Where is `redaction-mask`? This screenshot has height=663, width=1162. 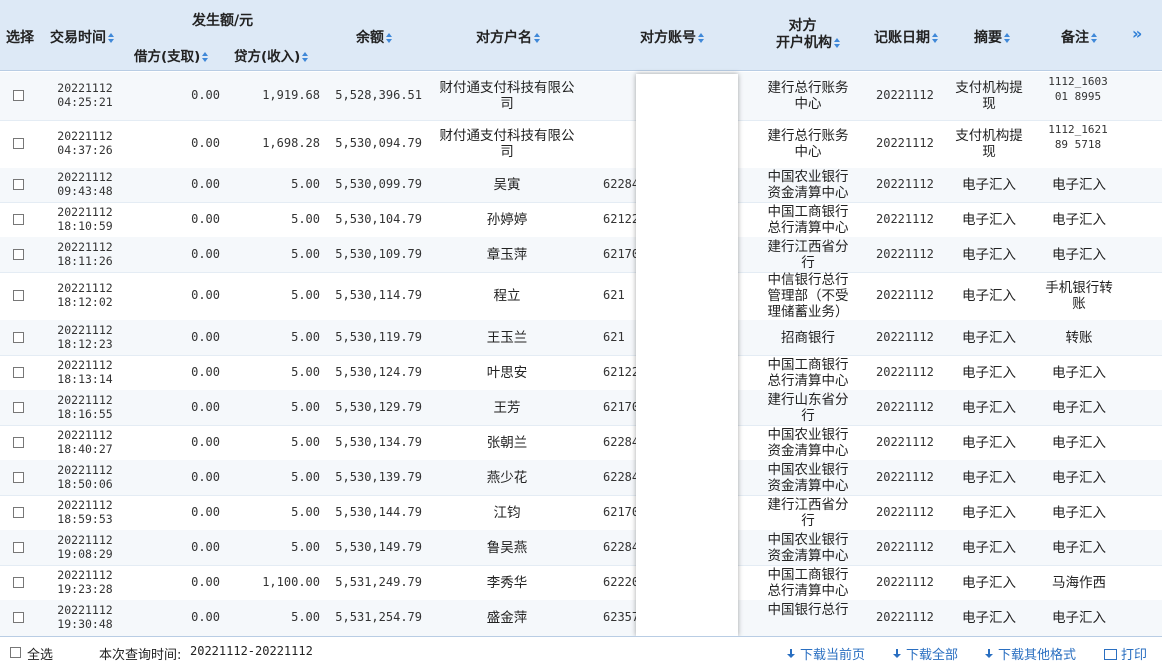 redaction-mask is located at coordinates (687, 355).